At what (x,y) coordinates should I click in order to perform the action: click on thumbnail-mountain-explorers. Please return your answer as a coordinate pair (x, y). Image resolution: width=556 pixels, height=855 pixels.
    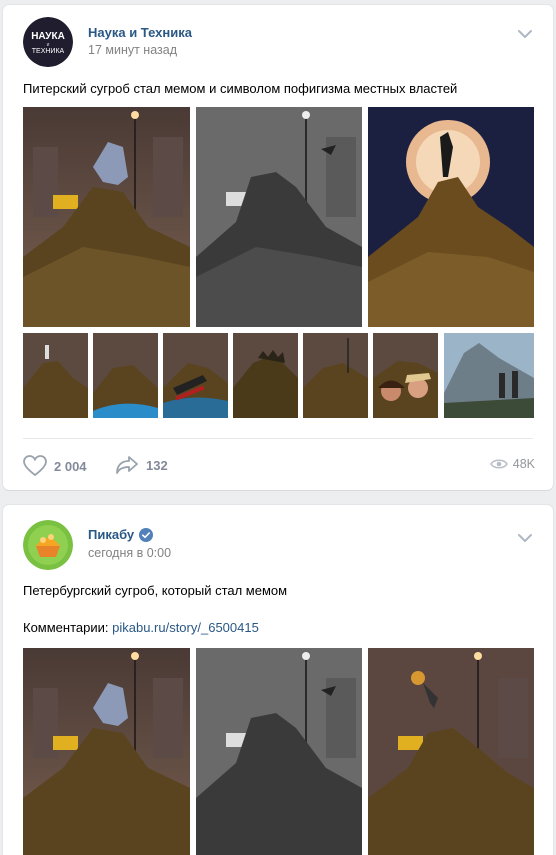
    Looking at the image, I should click on (489, 375).